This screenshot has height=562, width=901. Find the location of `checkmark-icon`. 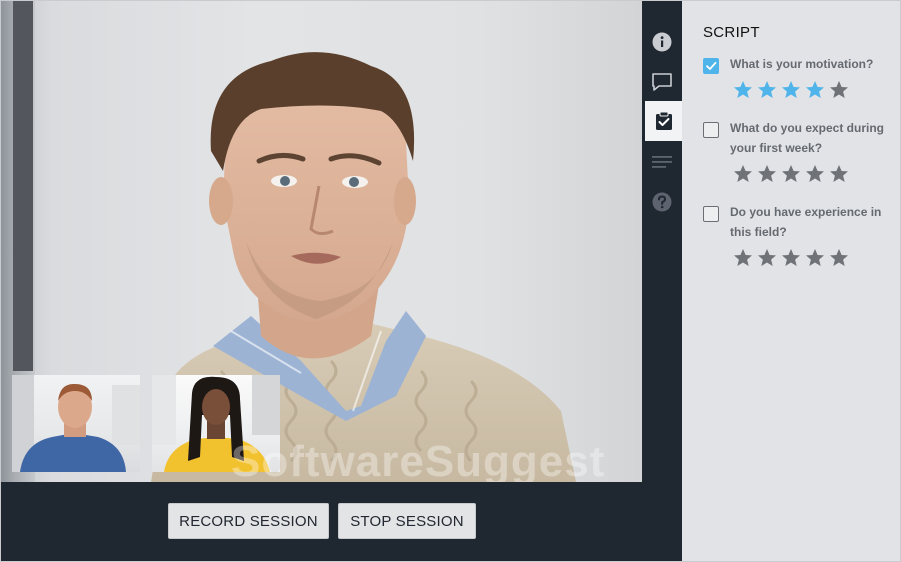

checkmark-icon is located at coordinates (711, 66).